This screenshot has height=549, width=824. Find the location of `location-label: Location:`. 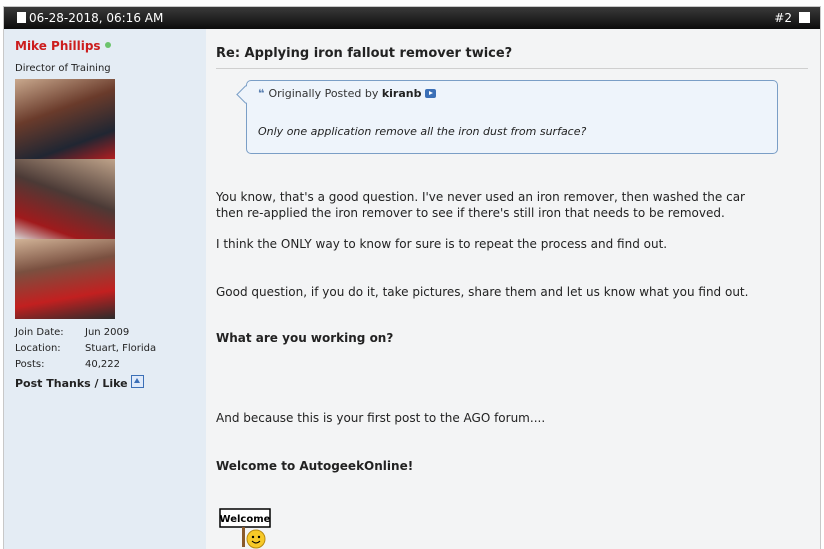

location-label: Location: is located at coordinates (38, 348).